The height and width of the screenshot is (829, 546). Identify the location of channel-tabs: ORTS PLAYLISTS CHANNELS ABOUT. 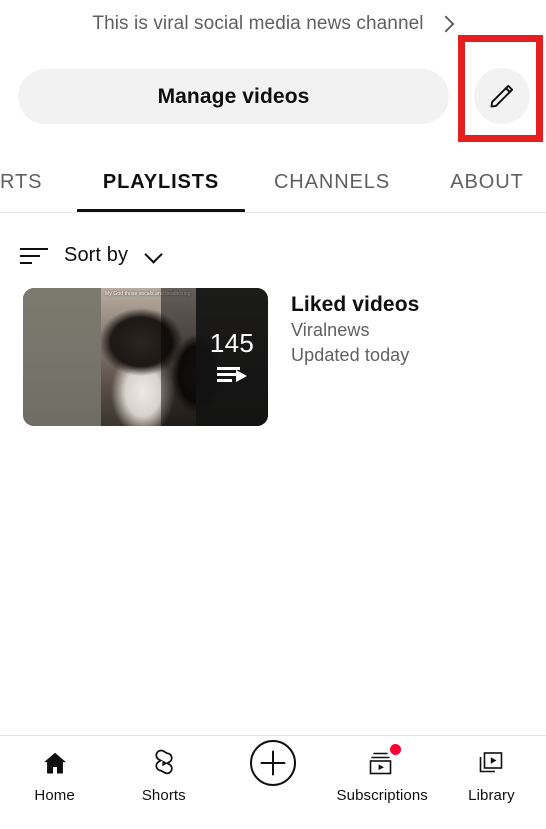
(273, 182).